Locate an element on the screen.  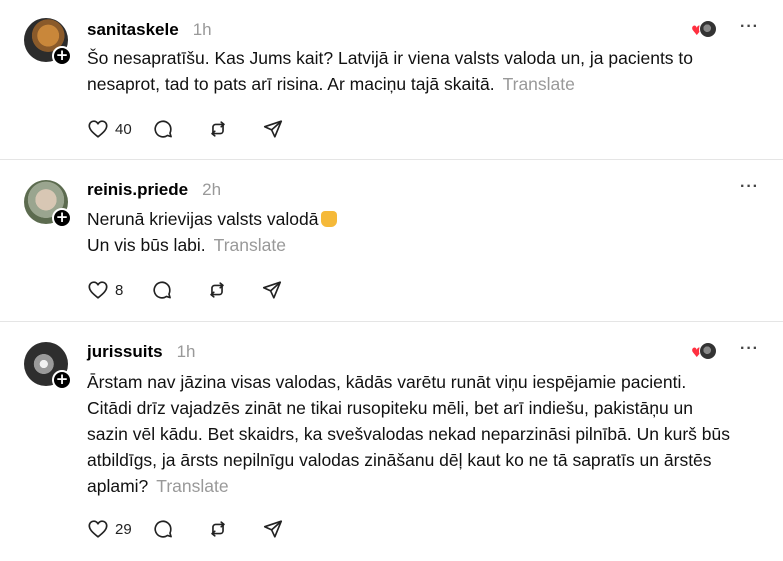
action-bar: 40 is located at coordinates (185, 129).